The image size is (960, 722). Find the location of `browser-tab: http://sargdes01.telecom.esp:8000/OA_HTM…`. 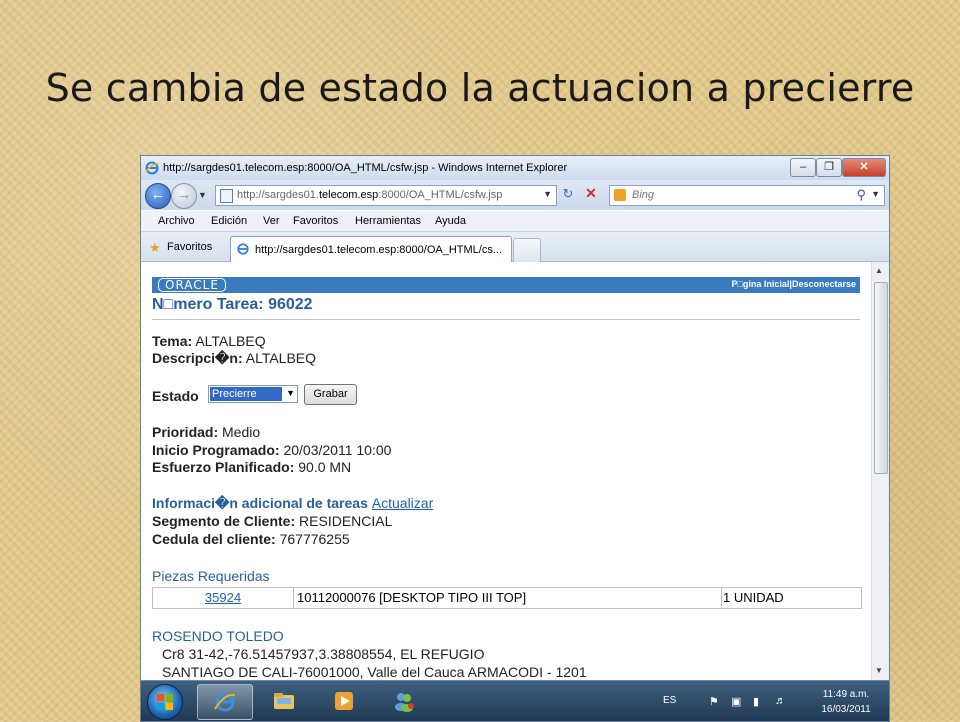

browser-tab: http://sargdes01.telecom.esp:8000/OA_HTM… is located at coordinates (371, 249).